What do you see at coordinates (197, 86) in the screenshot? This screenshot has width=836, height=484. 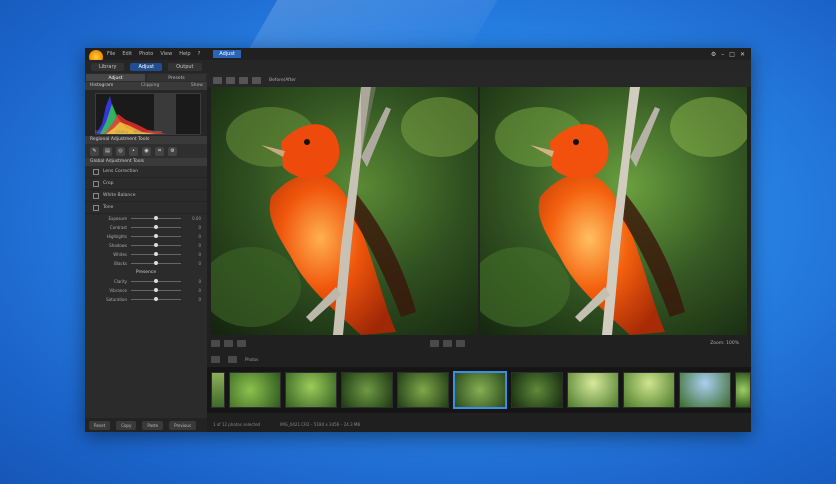 I see `histogram-show-toggle: Show` at bounding box center [197, 86].